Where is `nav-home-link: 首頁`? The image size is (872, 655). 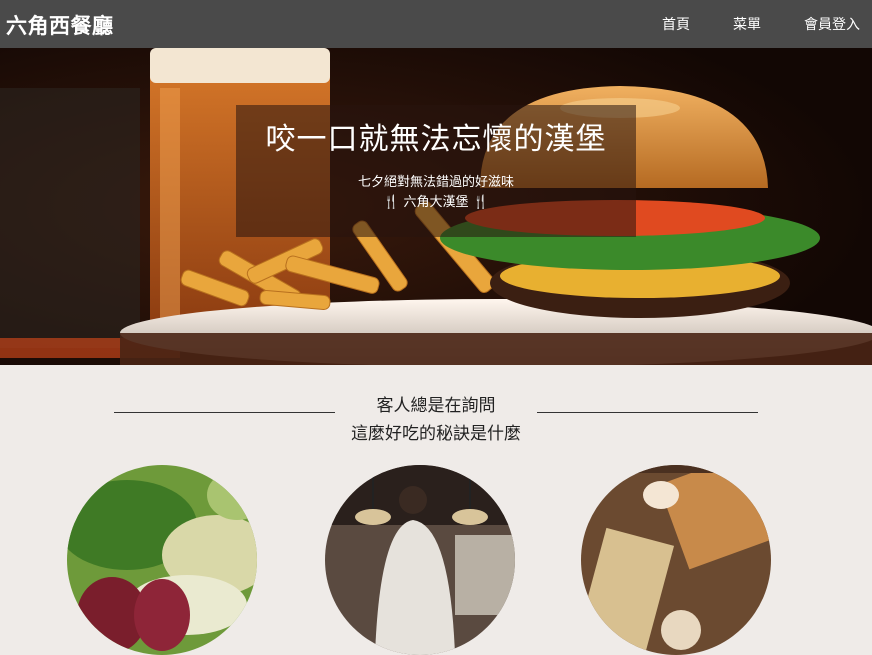 nav-home-link: 首頁 is located at coordinates (676, 24).